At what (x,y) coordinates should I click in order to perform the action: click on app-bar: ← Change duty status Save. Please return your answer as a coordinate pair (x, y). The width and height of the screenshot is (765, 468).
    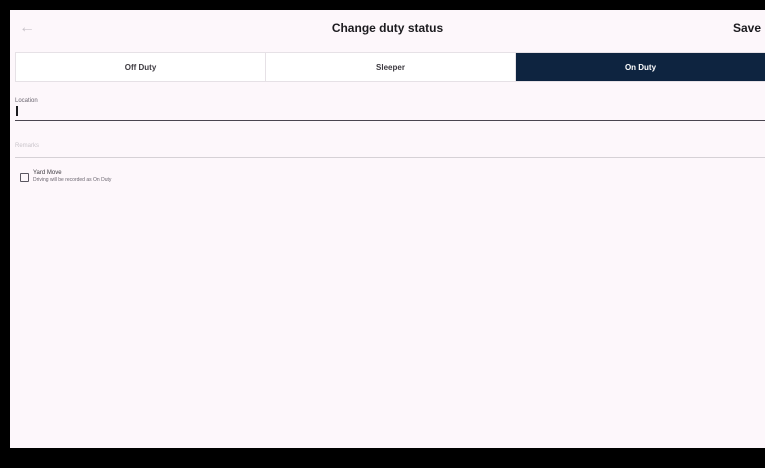
    Looking at the image, I should click on (387, 28).